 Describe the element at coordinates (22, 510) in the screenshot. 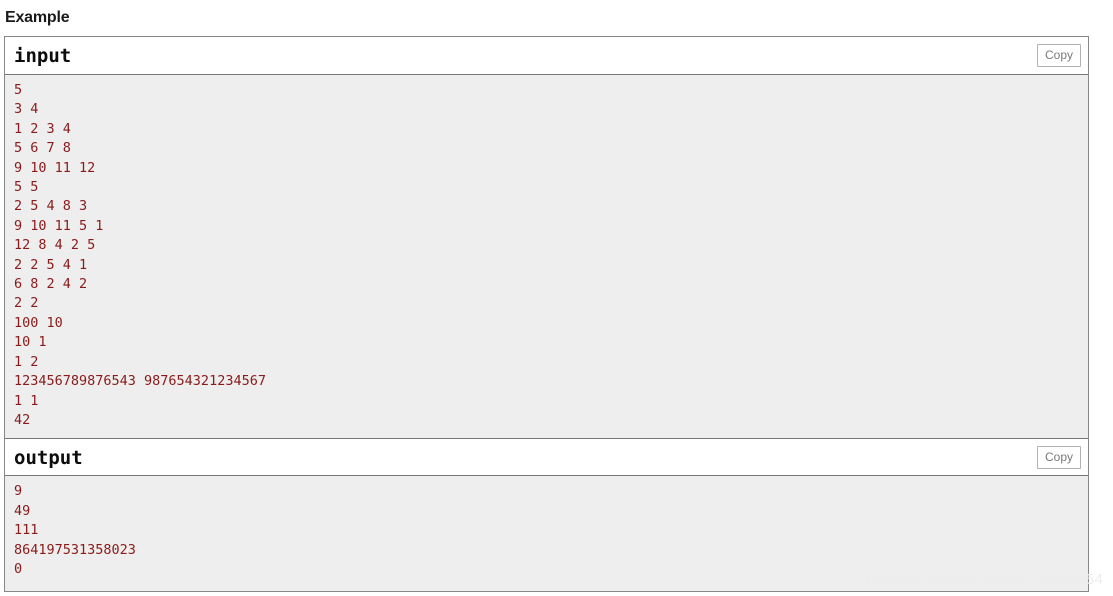

I see `output-code-line: 49` at that location.